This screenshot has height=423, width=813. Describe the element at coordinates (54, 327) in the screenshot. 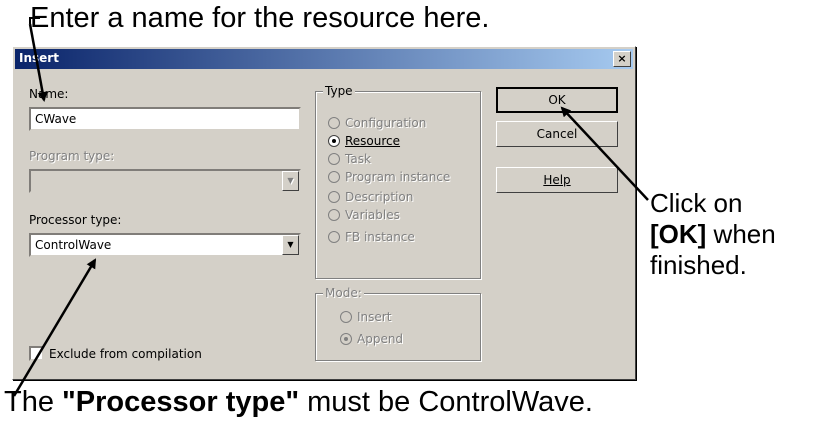

I see `arrow-to-processor-type` at that location.